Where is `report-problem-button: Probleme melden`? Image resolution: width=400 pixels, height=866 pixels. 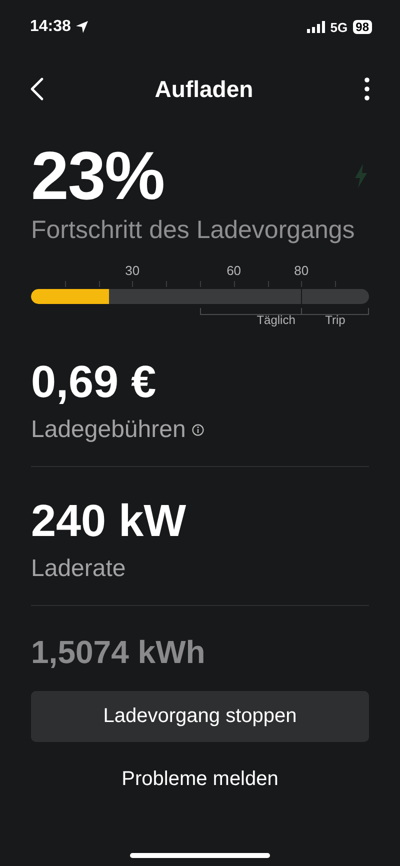 report-problem-button: Probleme melden is located at coordinates (200, 779).